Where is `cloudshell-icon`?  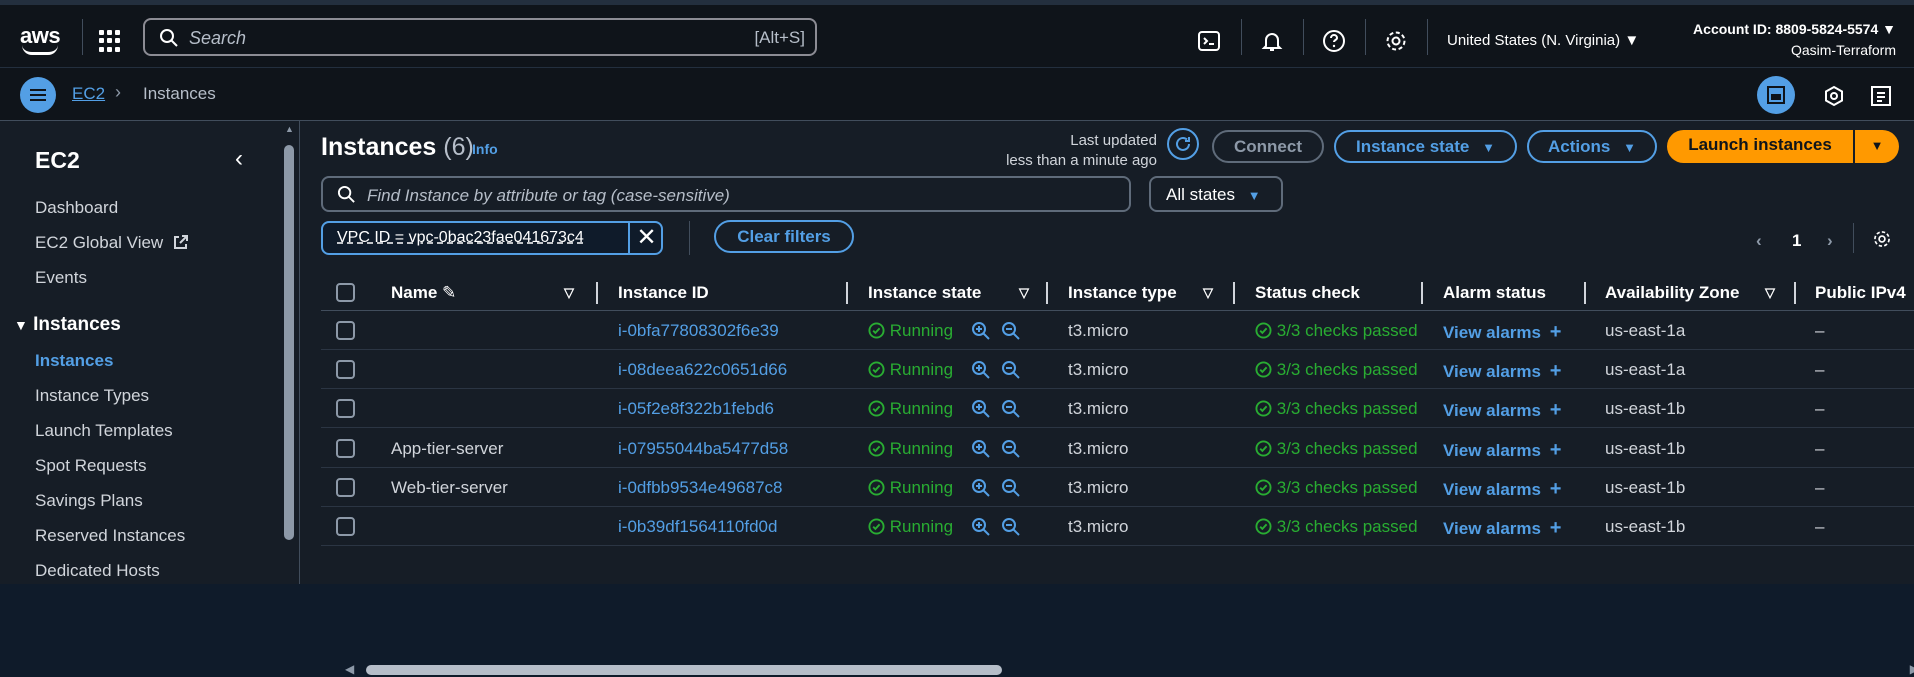
cloudshell-icon is located at coordinates (1209, 41).